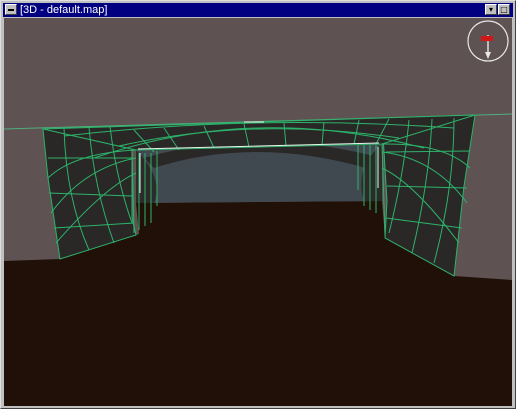 The width and height of the screenshot is (516, 409). I want to click on window-title: [3D - default.map], so click(64, 10).